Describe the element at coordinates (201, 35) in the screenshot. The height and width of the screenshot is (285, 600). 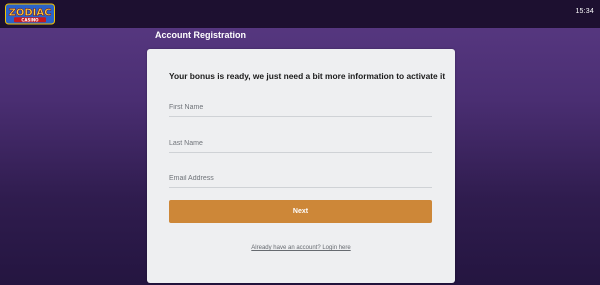
I see `page-title: Account Registration` at that location.